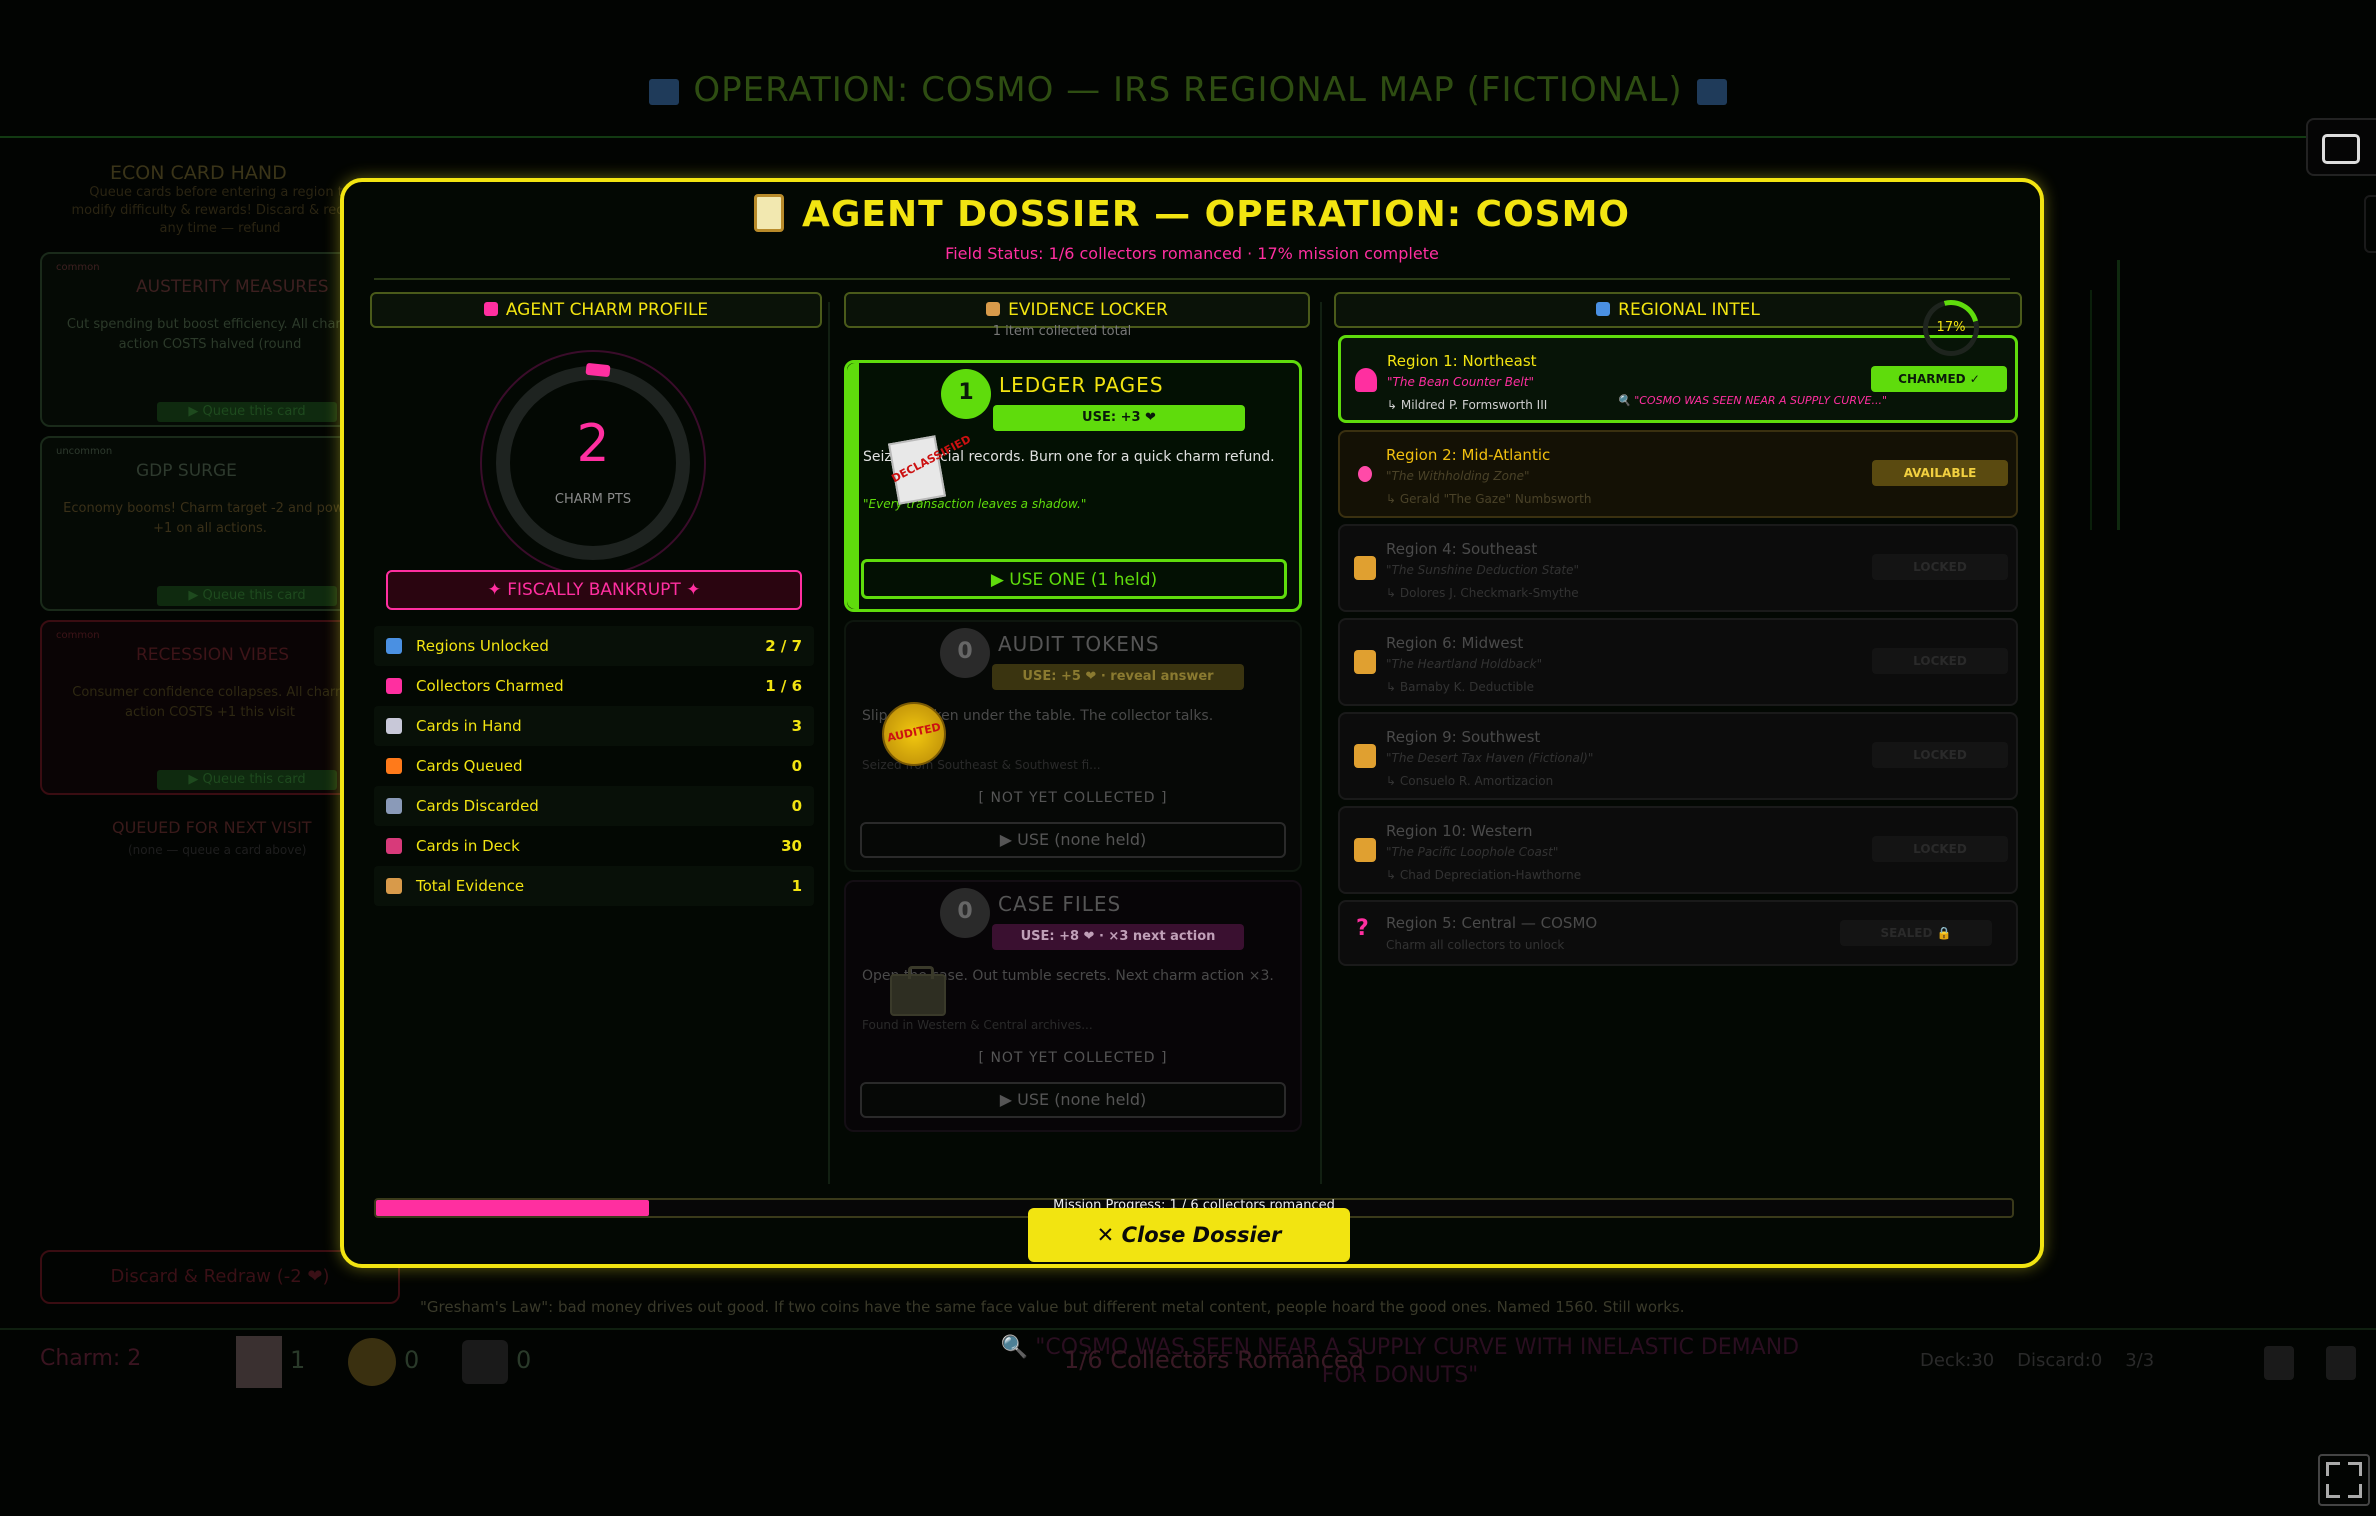 The image size is (2376, 1516). Describe the element at coordinates (2341, 1363) in the screenshot. I see `home-icon` at that location.